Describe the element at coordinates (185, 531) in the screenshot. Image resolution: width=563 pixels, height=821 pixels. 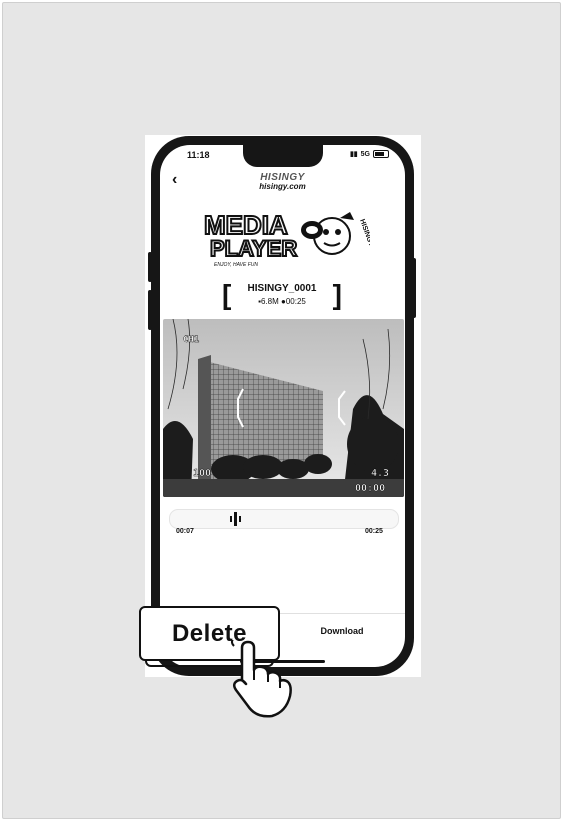
I see `timeline-current: 00:07` at that location.